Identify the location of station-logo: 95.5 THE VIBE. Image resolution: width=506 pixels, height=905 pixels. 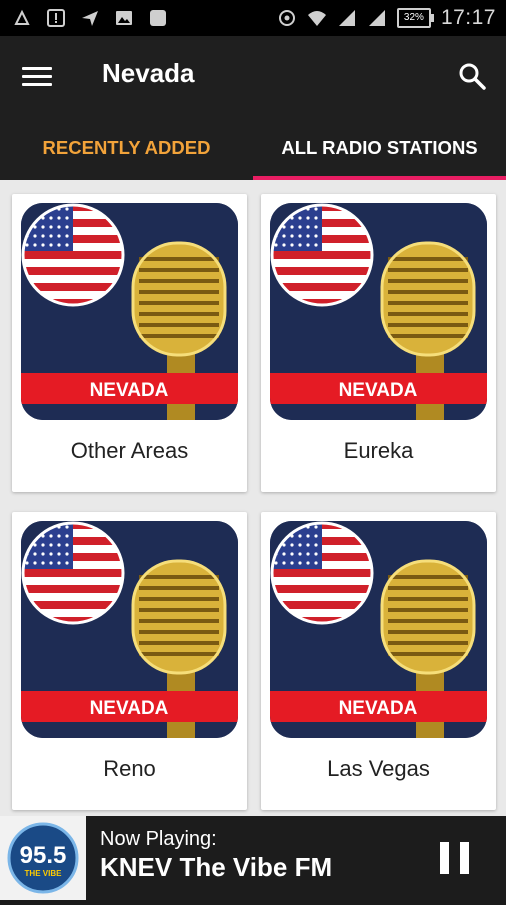
(43, 858).